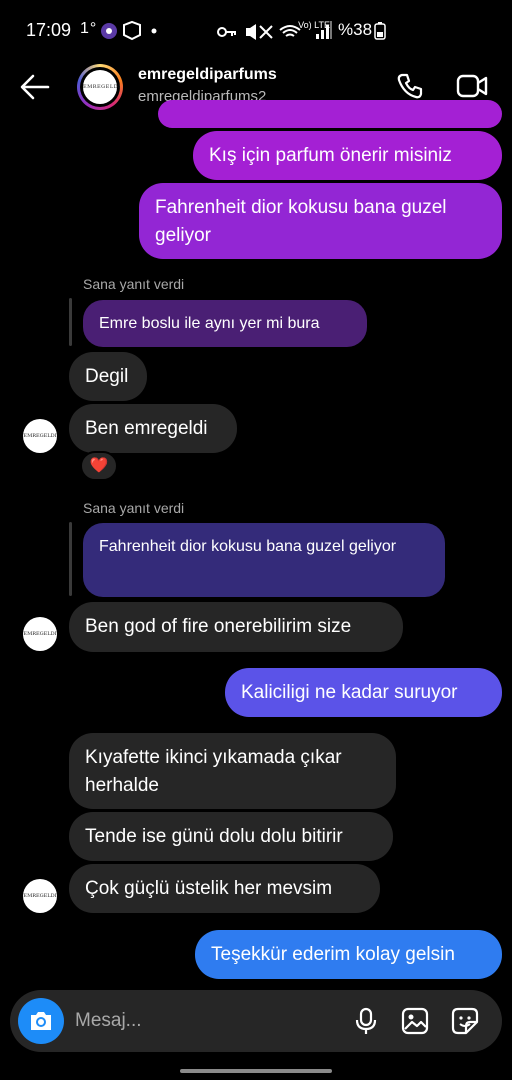 The width and height of the screenshot is (512, 1080). What do you see at coordinates (472, 86) in the screenshot?
I see `video-icon` at bounding box center [472, 86].